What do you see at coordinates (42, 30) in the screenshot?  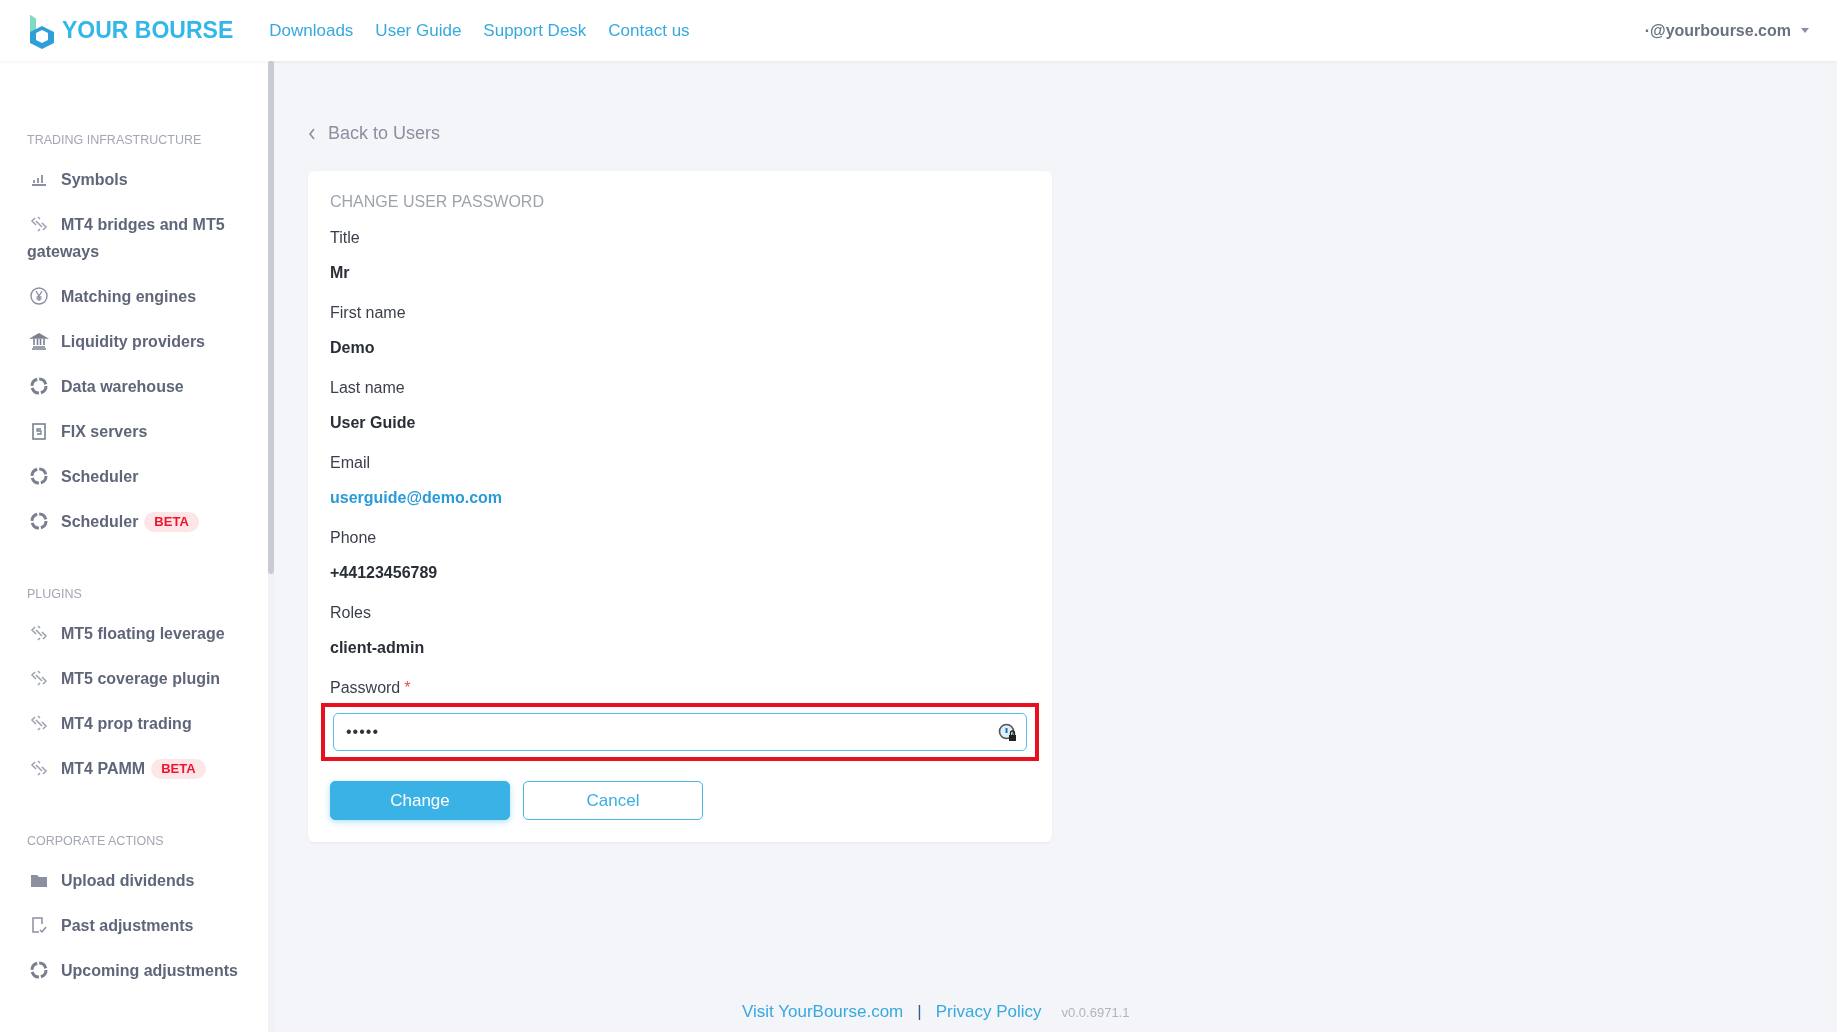 I see `logo-icon` at bounding box center [42, 30].